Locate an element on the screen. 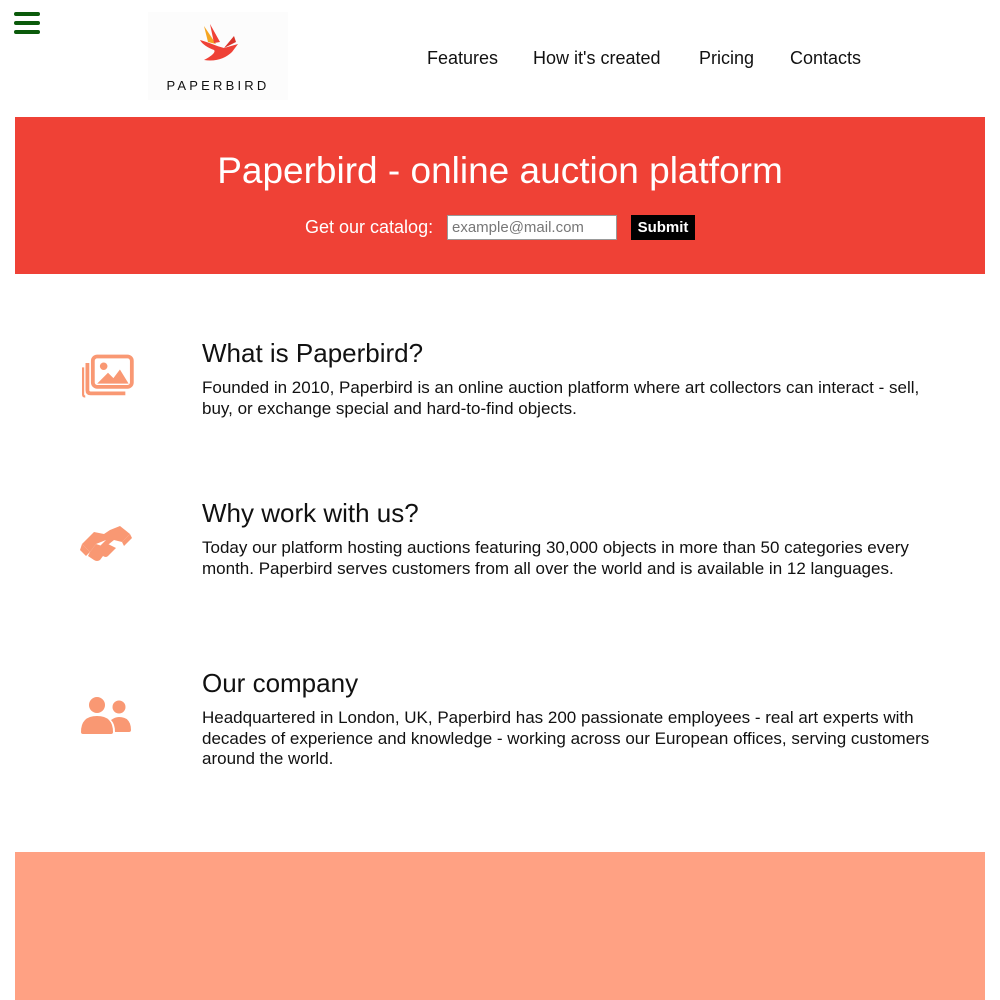 The width and height of the screenshot is (1000, 1000). logo: PAPERBIRD is located at coordinates (218, 56).